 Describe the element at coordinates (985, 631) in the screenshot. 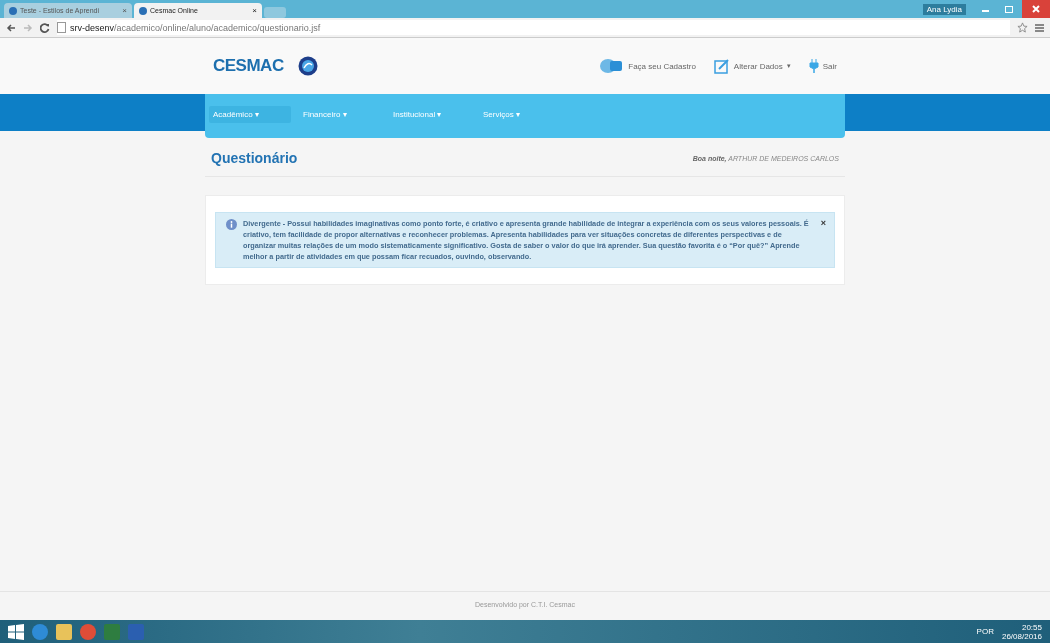

I see `language-indicator: POR` at that location.